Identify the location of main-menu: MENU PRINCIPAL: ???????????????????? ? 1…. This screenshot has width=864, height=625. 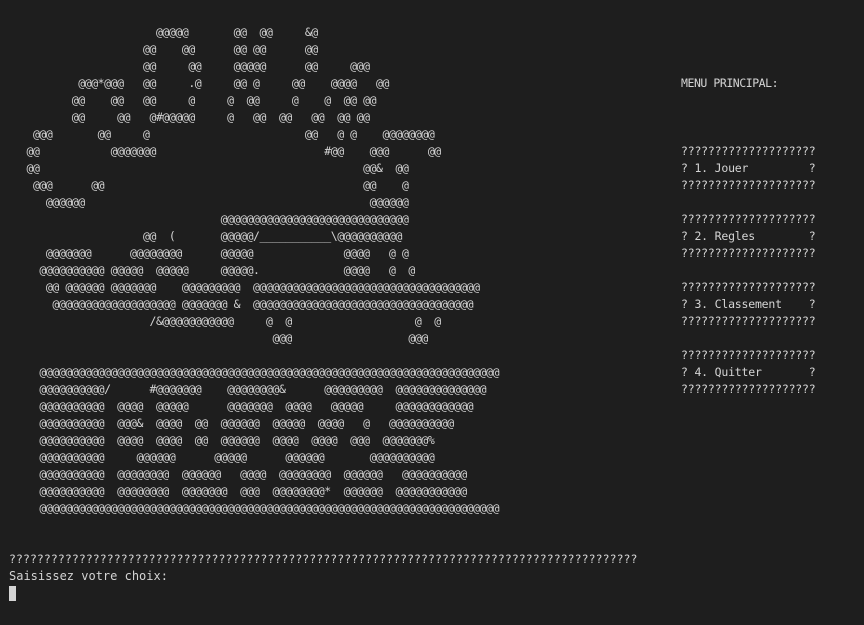
(771, 245).